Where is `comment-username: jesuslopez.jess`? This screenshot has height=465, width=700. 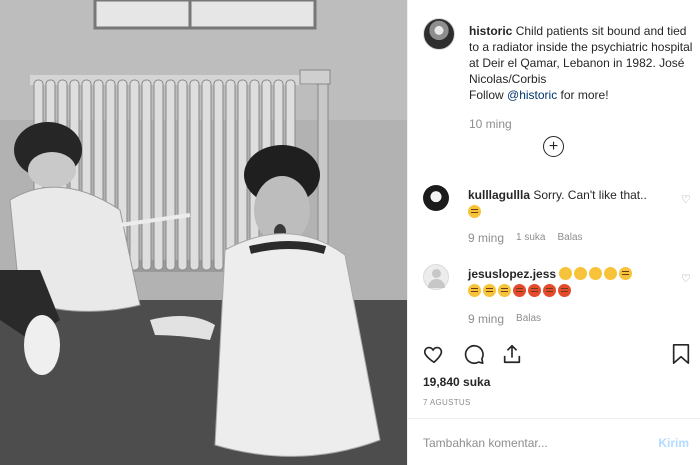 comment-username: jesuslopez.jess is located at coordinates (512, 274).